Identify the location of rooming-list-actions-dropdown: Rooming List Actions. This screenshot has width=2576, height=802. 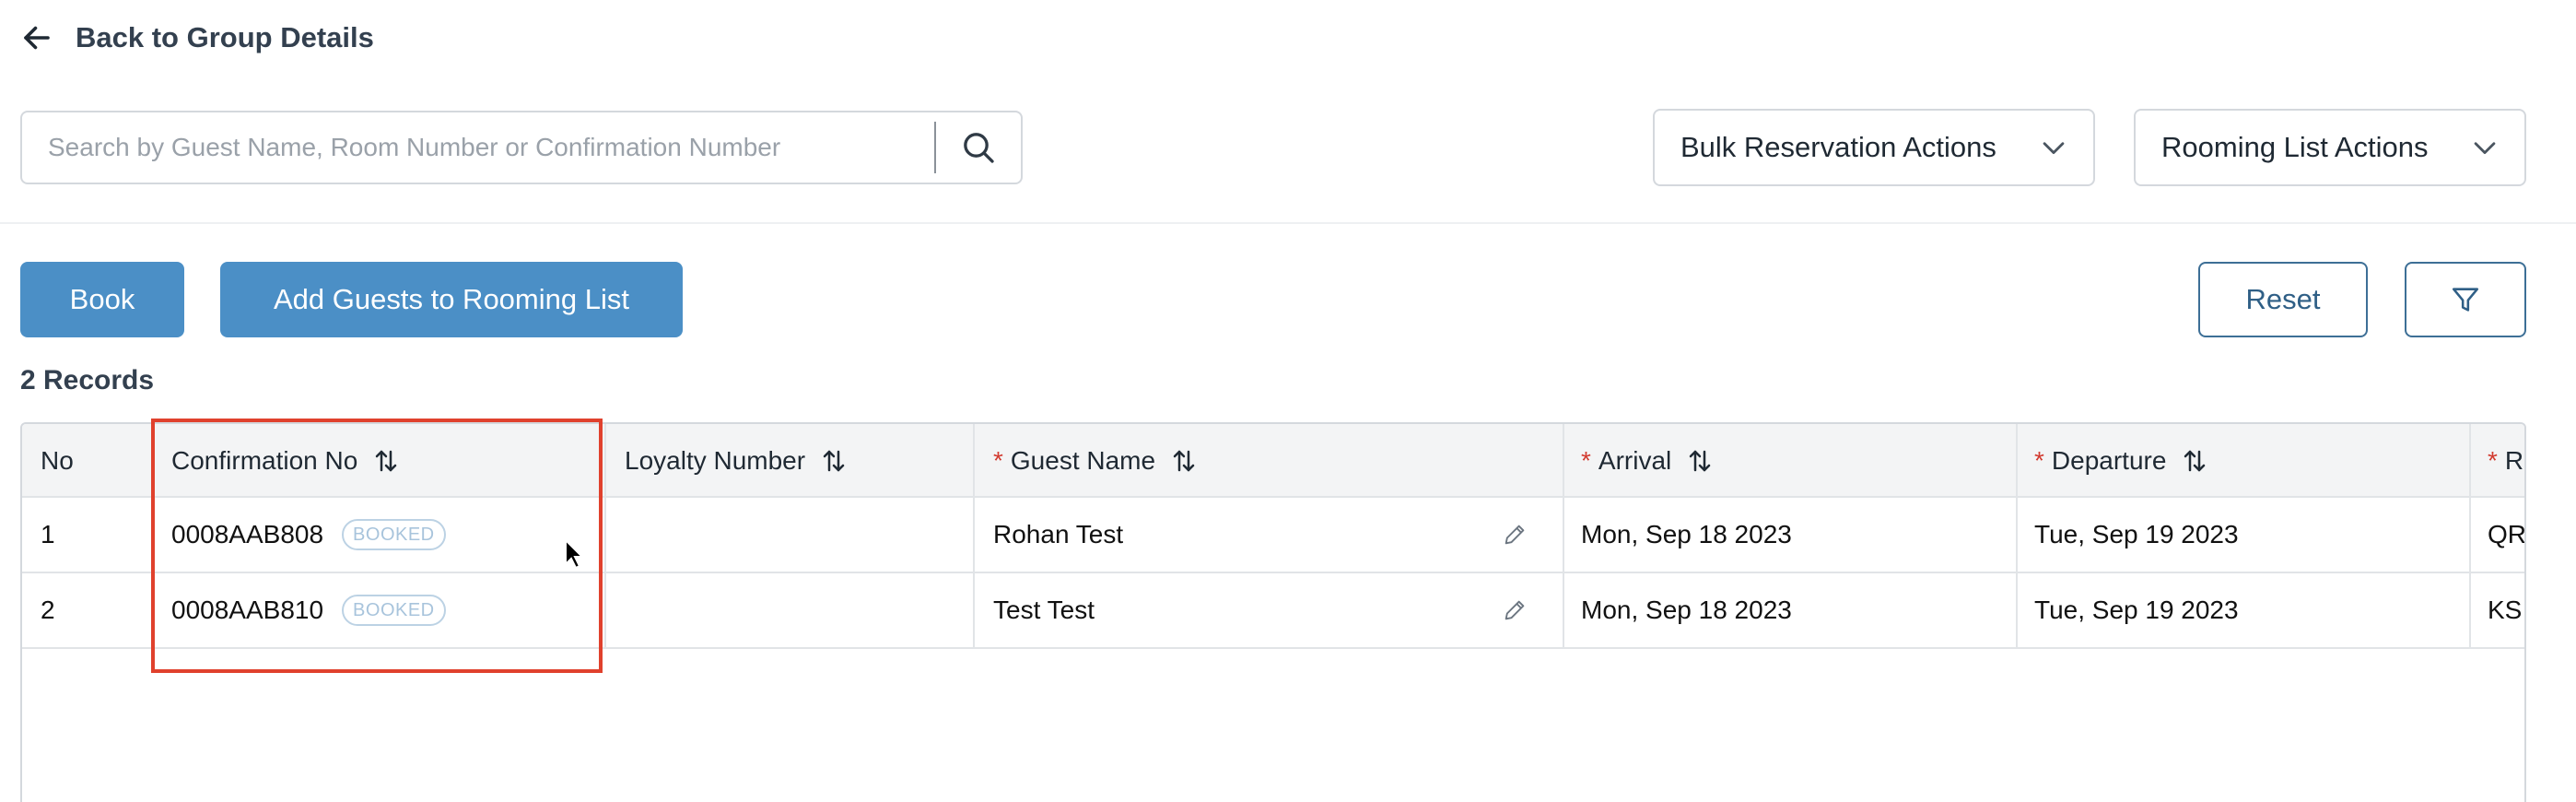
(2330, 148).